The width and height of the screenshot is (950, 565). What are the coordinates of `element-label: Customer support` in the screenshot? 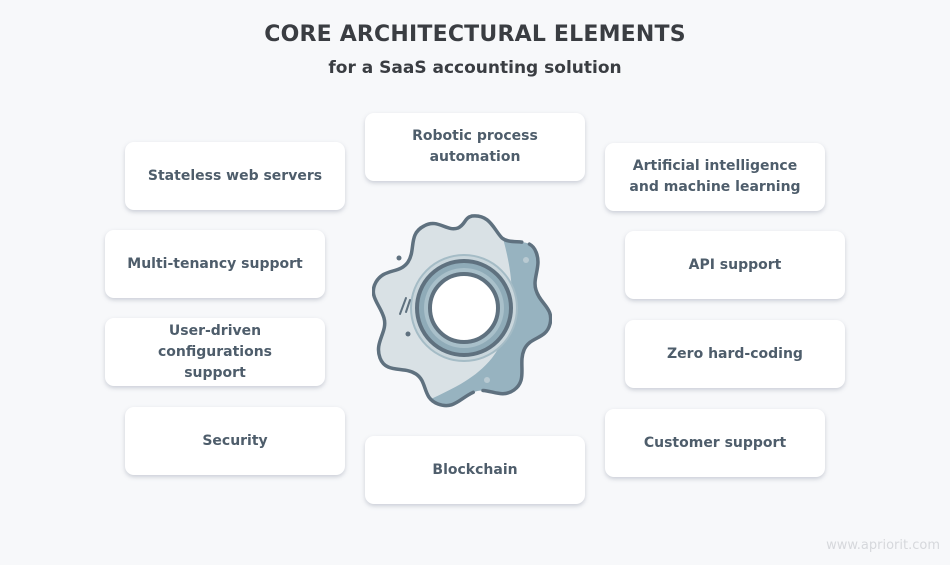 It's located at (715, 442).